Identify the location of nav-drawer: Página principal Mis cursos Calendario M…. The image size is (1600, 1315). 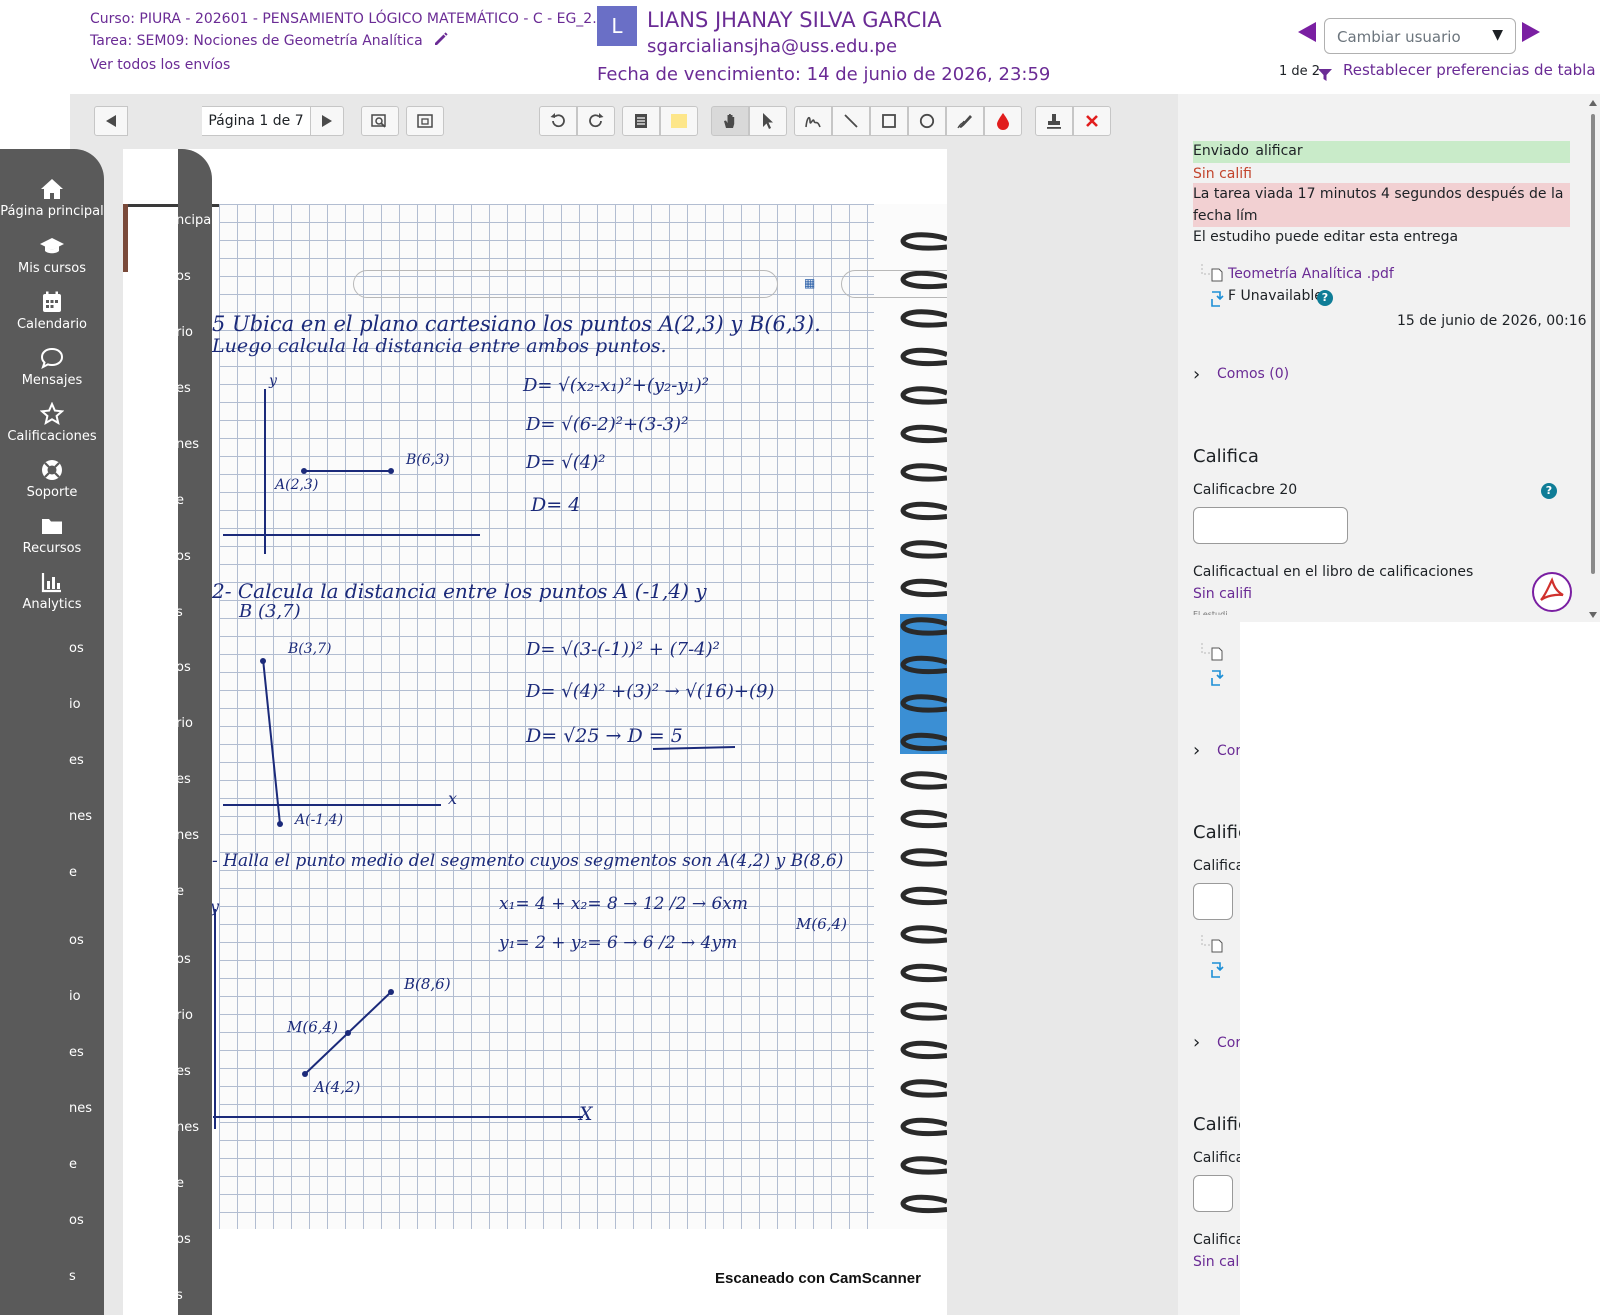
(52, 732).